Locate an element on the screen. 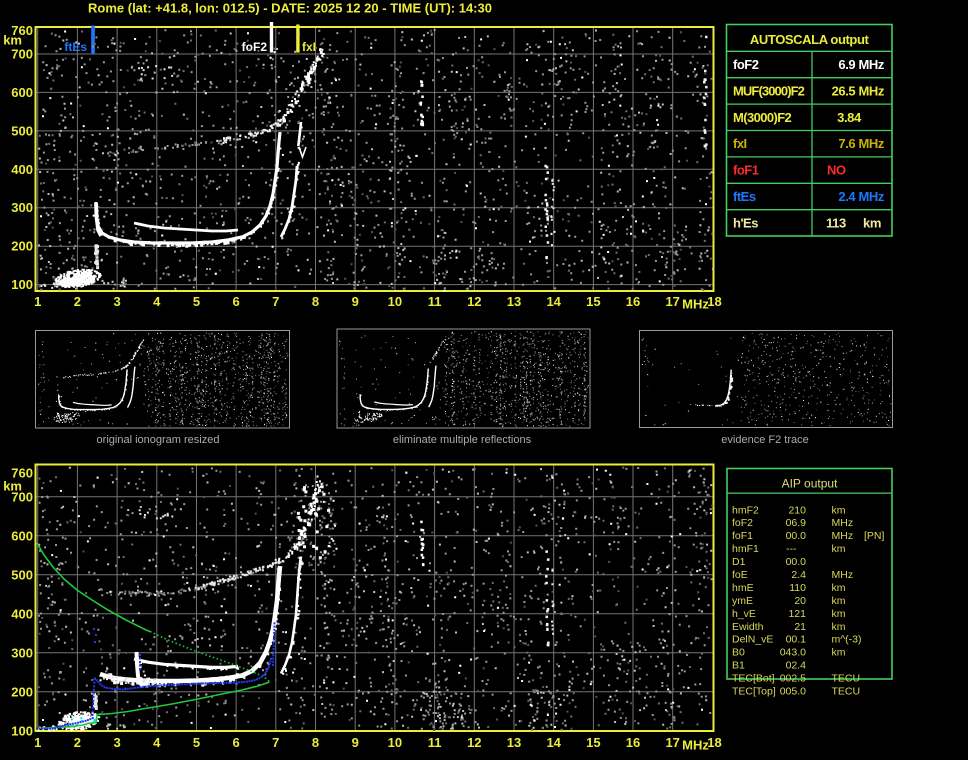  svg-text: 4 is located at coordinates (157, 742).